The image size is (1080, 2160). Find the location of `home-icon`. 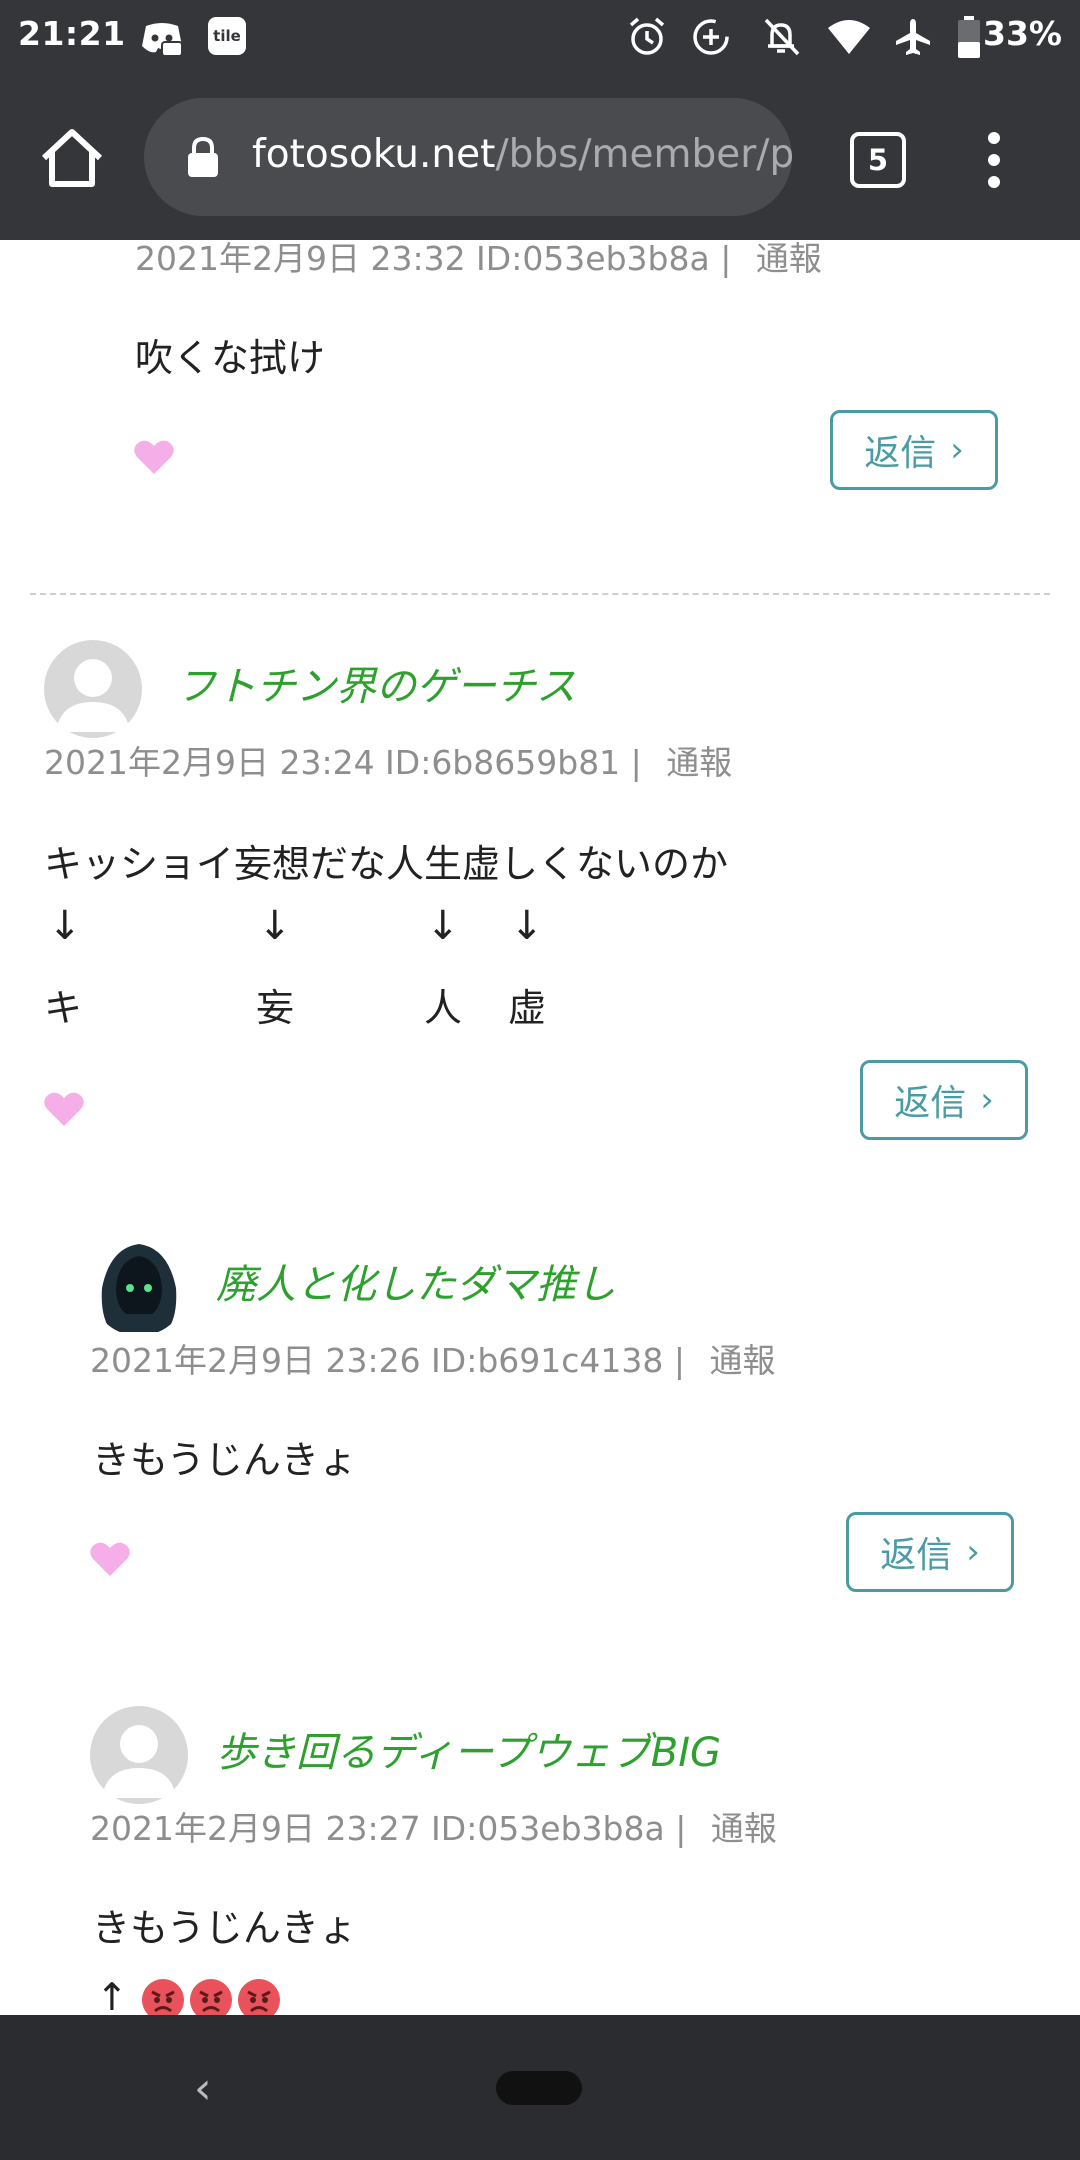

home-icon is located at coordinates (72, 158).